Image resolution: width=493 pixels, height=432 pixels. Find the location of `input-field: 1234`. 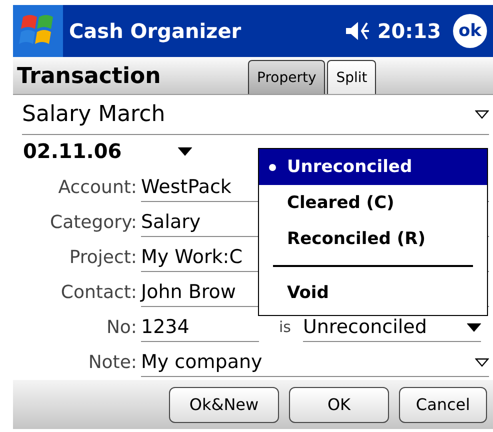

input-field: 1234 is located at coordinates (200, 329).